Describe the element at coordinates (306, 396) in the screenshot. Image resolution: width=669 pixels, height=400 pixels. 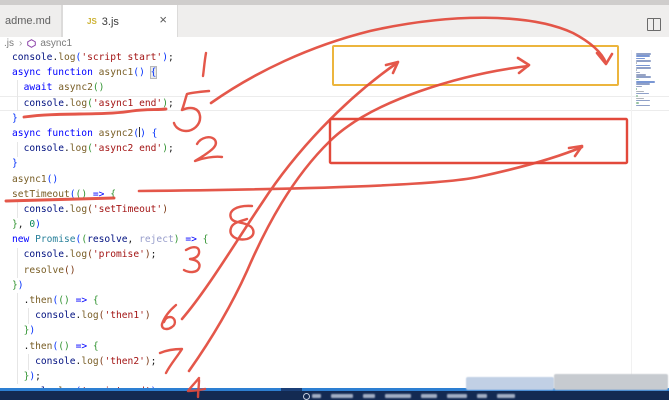
I see `video-control-icon` at that location.